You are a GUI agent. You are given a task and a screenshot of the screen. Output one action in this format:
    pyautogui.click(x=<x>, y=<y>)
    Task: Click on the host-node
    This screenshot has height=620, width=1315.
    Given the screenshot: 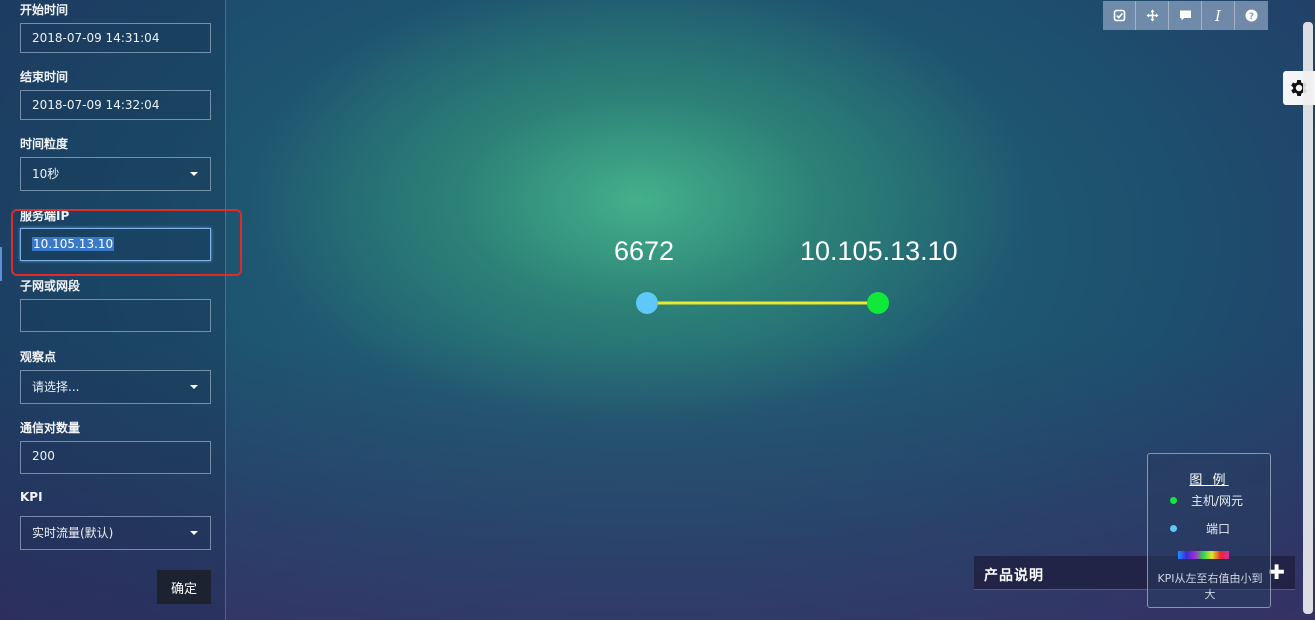 What is the action you would take?
    pyautogui.click(x=878, y=303)
    